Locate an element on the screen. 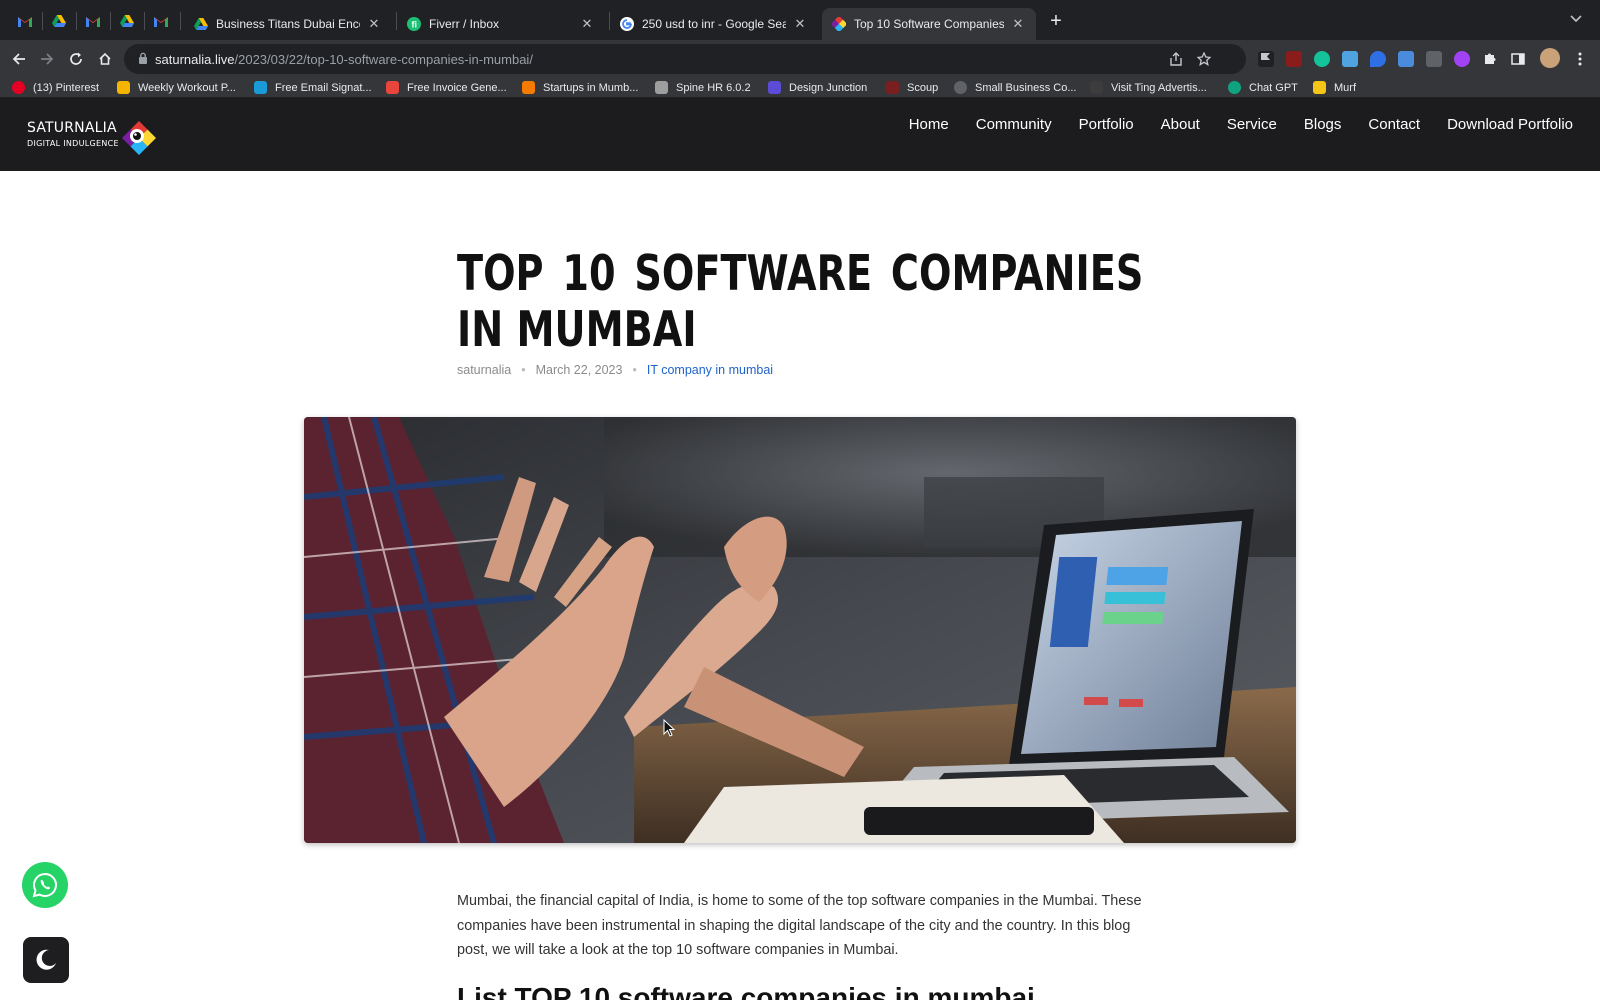 This screenshot has width=1600, height=1000. home-icon is located at coordinates (105, 58).